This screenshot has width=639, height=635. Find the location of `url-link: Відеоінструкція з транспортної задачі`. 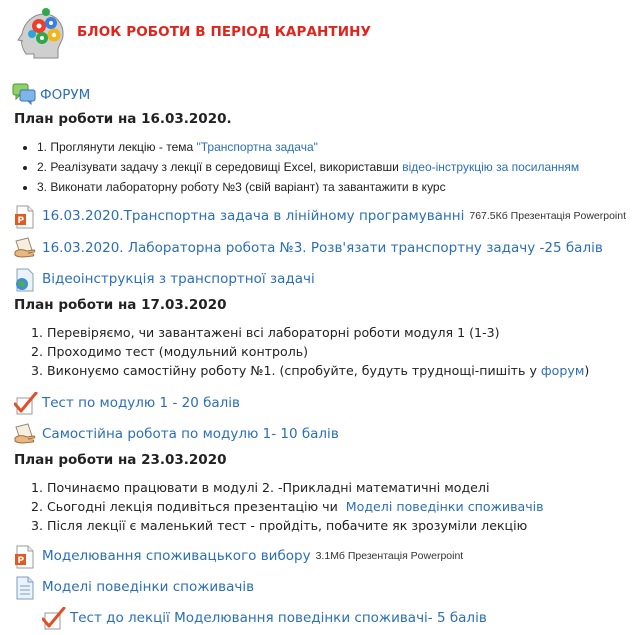

url-link: Відеоінструкція з транспортної задачі is located at coordinates (178, 279).